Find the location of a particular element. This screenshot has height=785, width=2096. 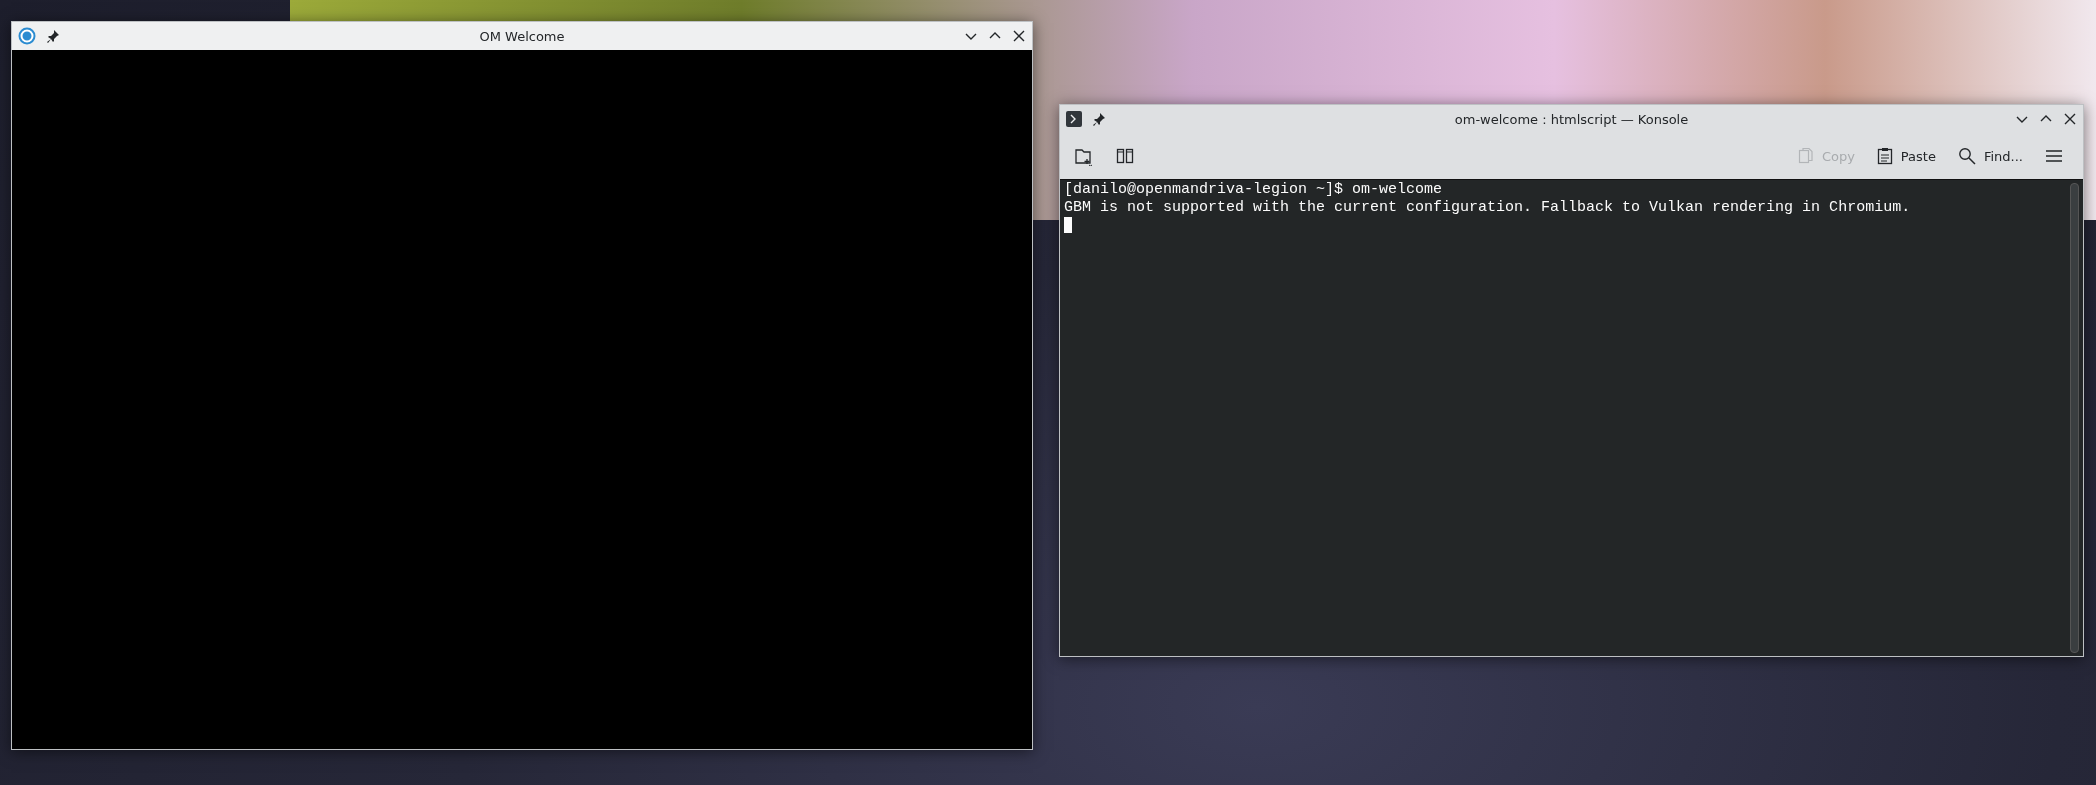

clipboard-icon is located at coordinates (1884, 156).